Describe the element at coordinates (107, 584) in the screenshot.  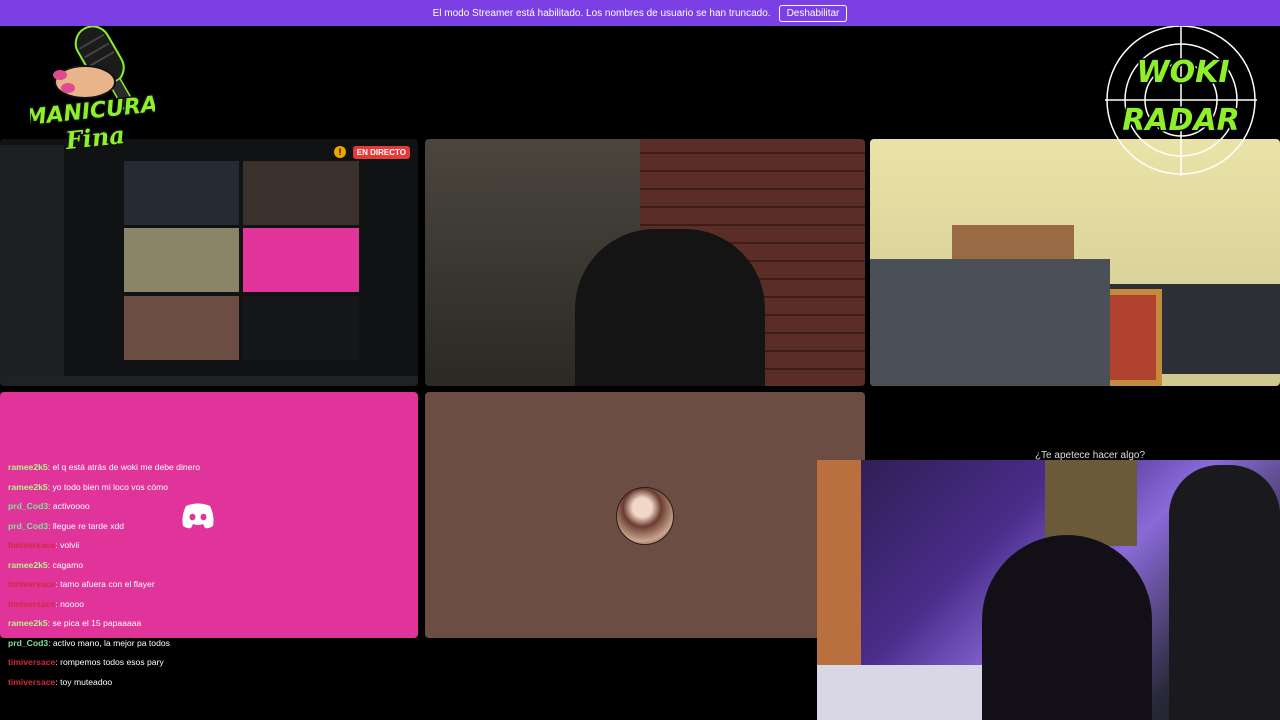
I see `chat-text: tamo afuera con el flayer` at that location.